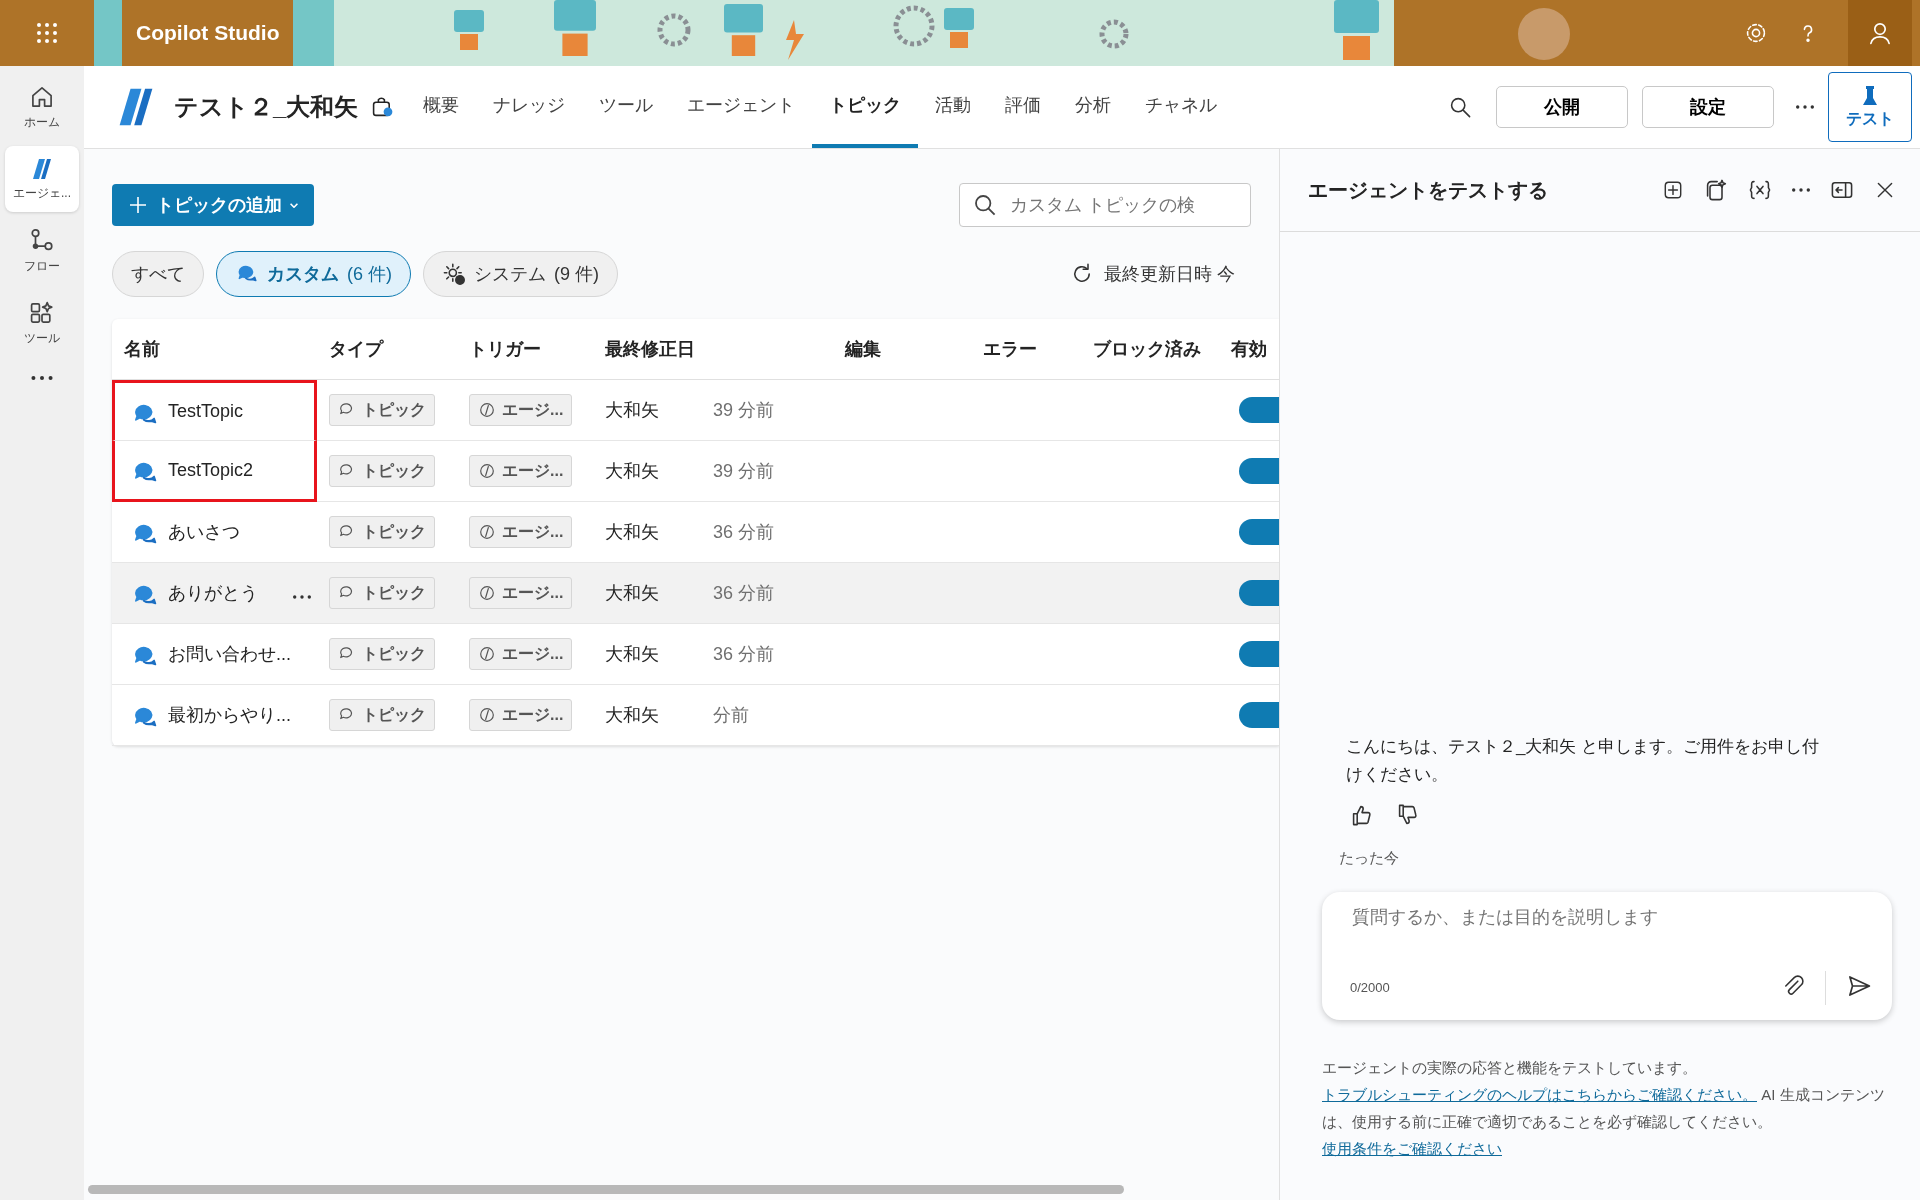  What do you see at coordinates (741, 107) in the screenshot?
I see `nav-tab: エージェント` at bounding box center [741, 107].